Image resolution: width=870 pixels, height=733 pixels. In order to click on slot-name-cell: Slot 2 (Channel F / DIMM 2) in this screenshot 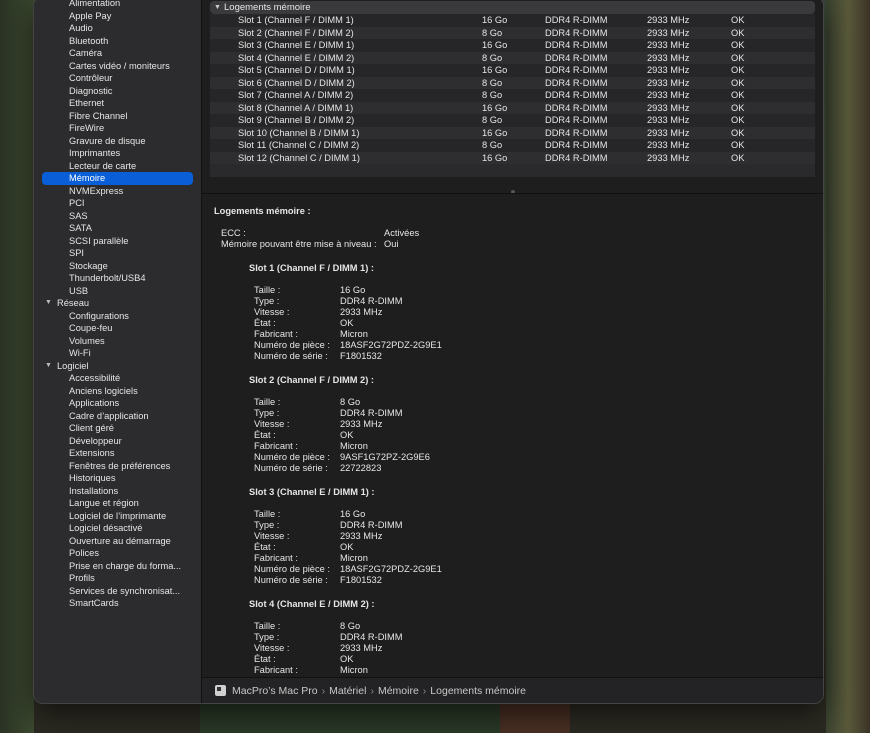, I will do `click(296, 32)`.